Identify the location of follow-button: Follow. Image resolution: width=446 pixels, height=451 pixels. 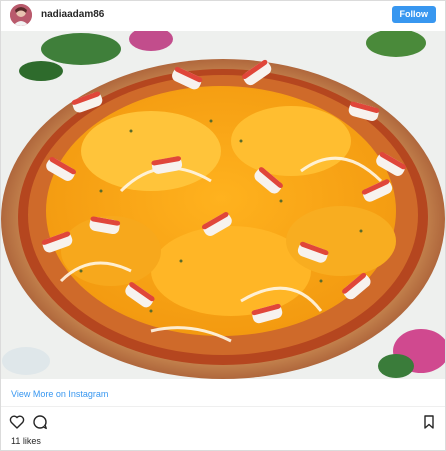
(413, 14).